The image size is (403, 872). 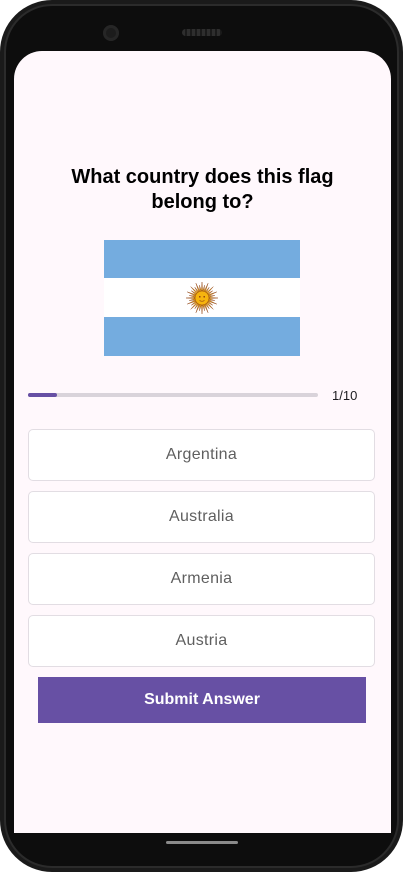 I want to click on progress-bar-fill, so click(x=42, y=395).